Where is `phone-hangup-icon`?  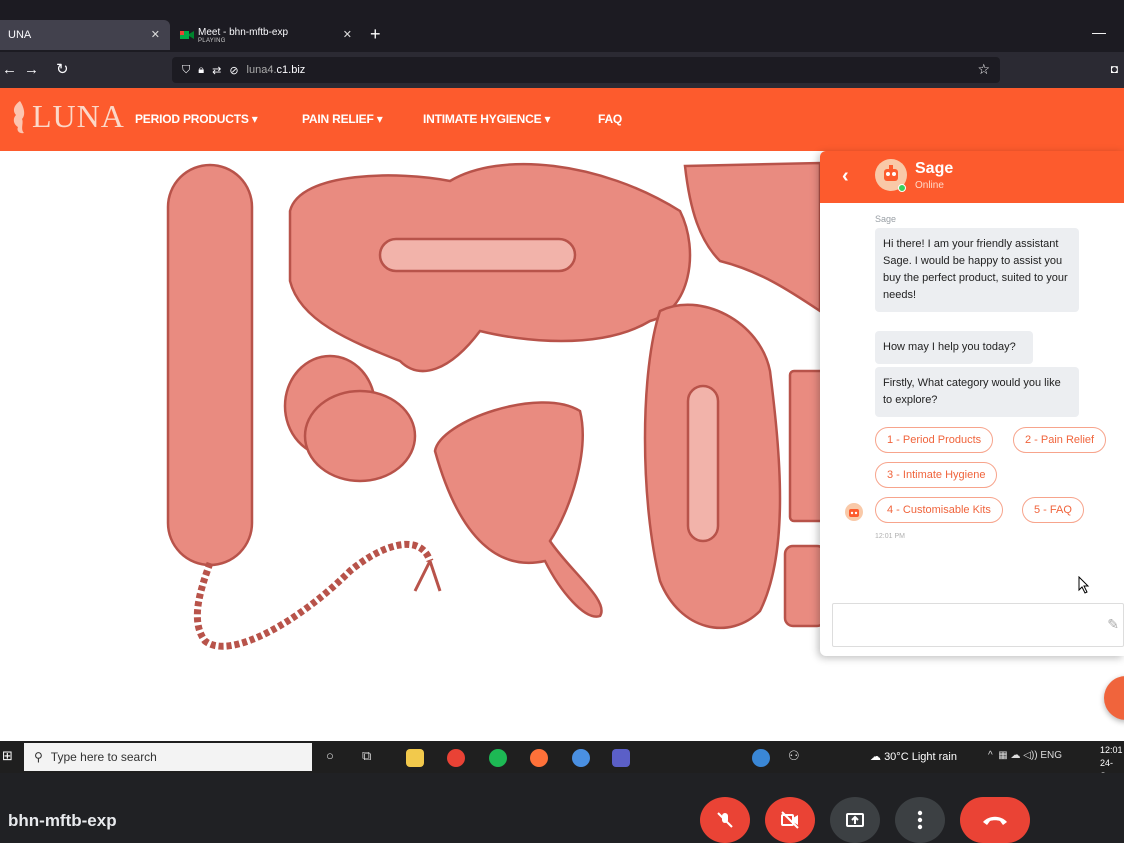
phone-hangup-icon is located at coordinates (995, 820).